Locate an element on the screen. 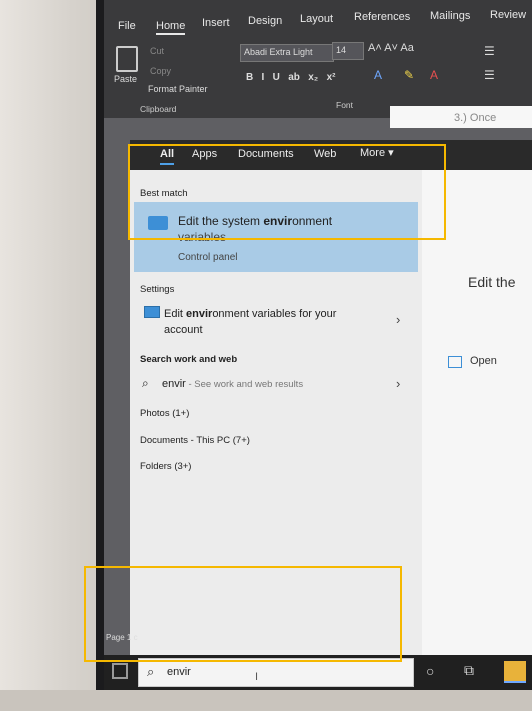 The height and width of the screenshot is (711, 532). open-icon is located at coordinates (455, 362).